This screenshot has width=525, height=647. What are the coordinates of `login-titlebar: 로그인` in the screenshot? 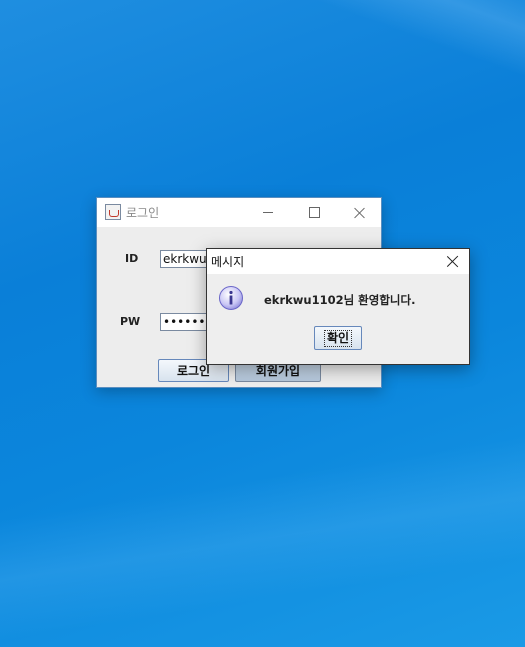 It's located at (239, 212).